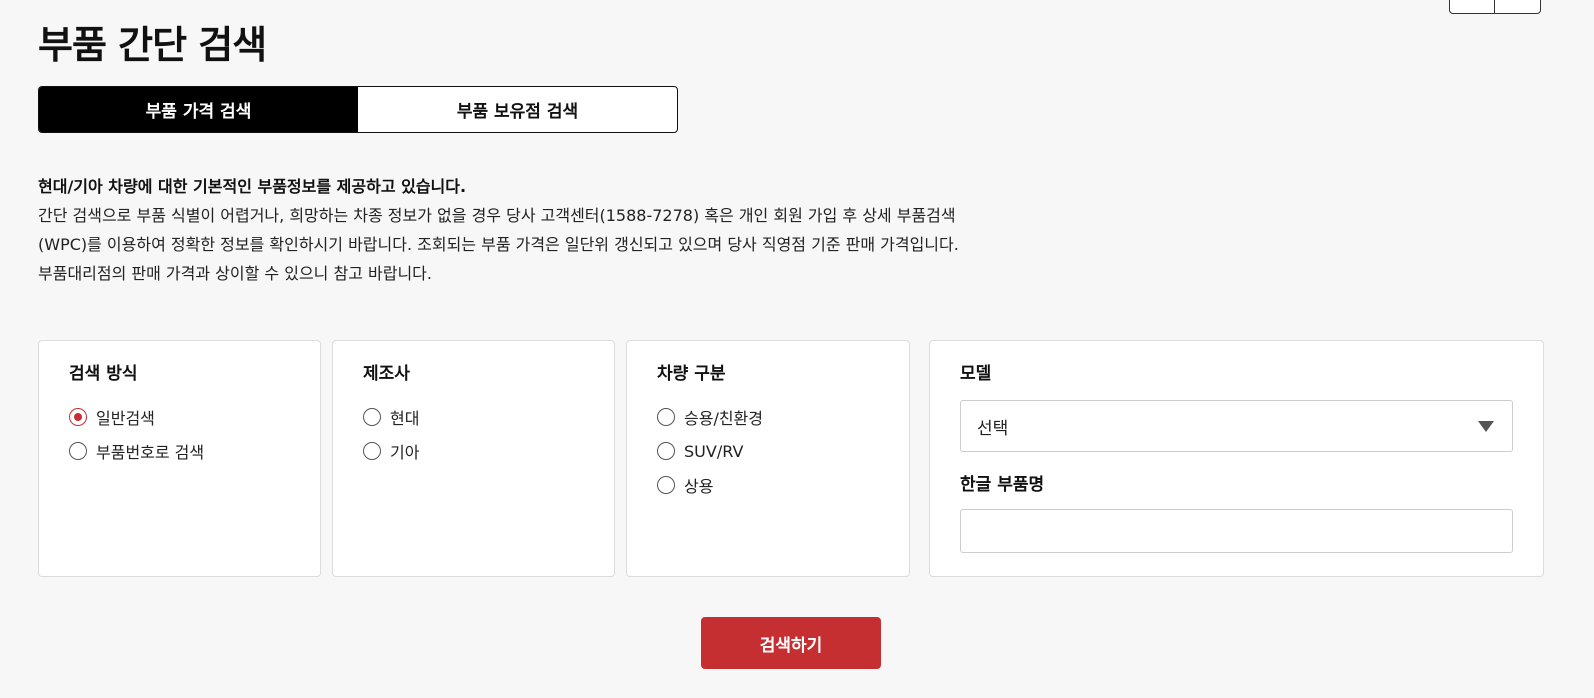  What do you see at coordinates (179, 417) in the screenshot?
I see `radio-general-search: 일반검색` at bounding box center [179, 417].